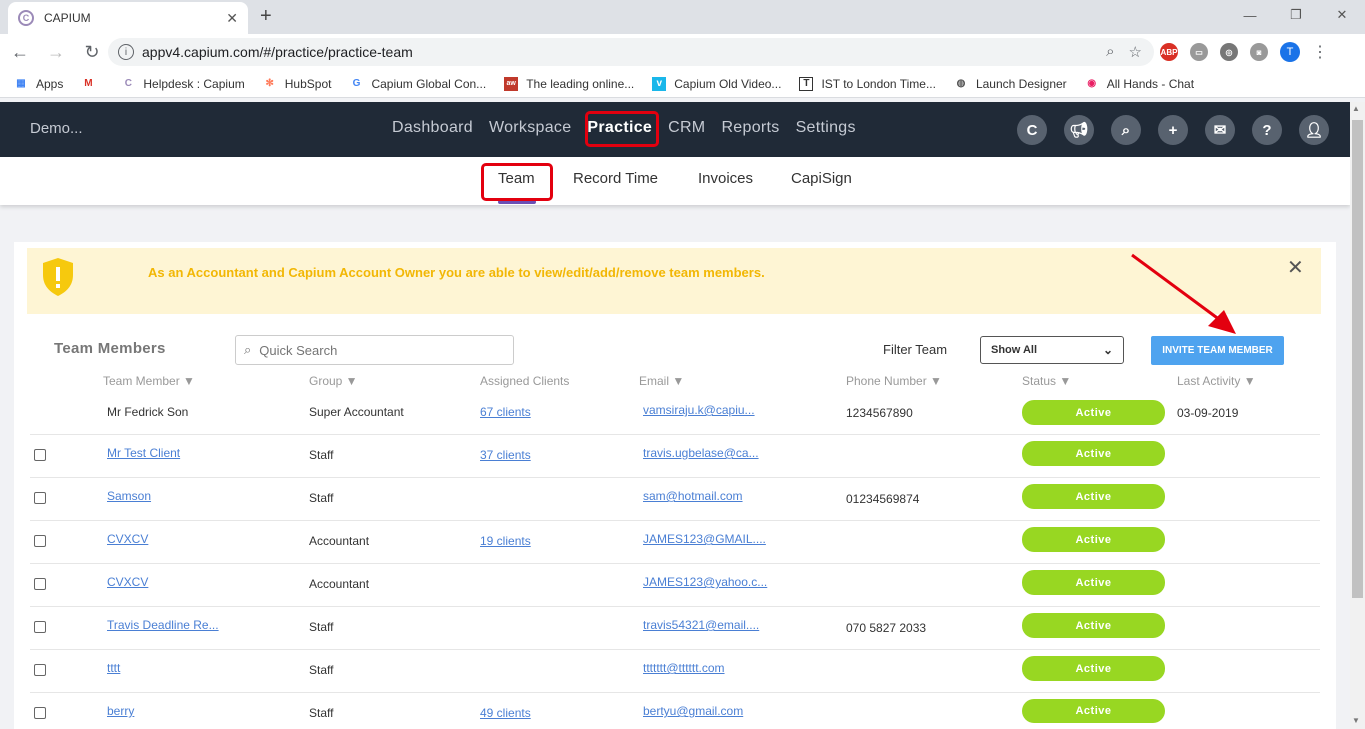 The width and height of the screenshot is (1365, 729). What do you see at coordinates (1173, 130) in the screenshot?
I see `add-icon: +` at bounding box center [1173, 130].